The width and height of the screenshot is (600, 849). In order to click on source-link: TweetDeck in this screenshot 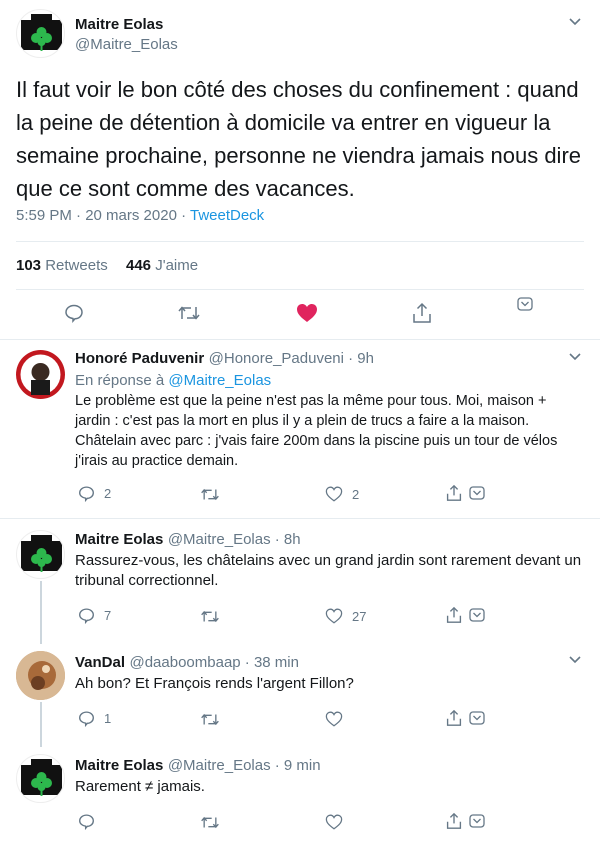, I will do `click(227, 215)`.